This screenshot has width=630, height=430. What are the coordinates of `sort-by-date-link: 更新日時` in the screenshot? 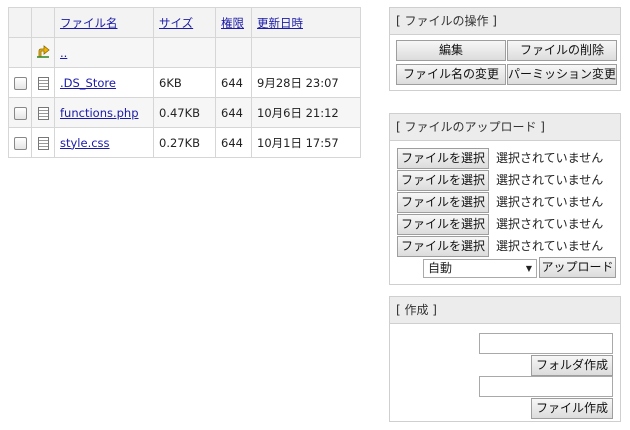 It's located at (280, 23).